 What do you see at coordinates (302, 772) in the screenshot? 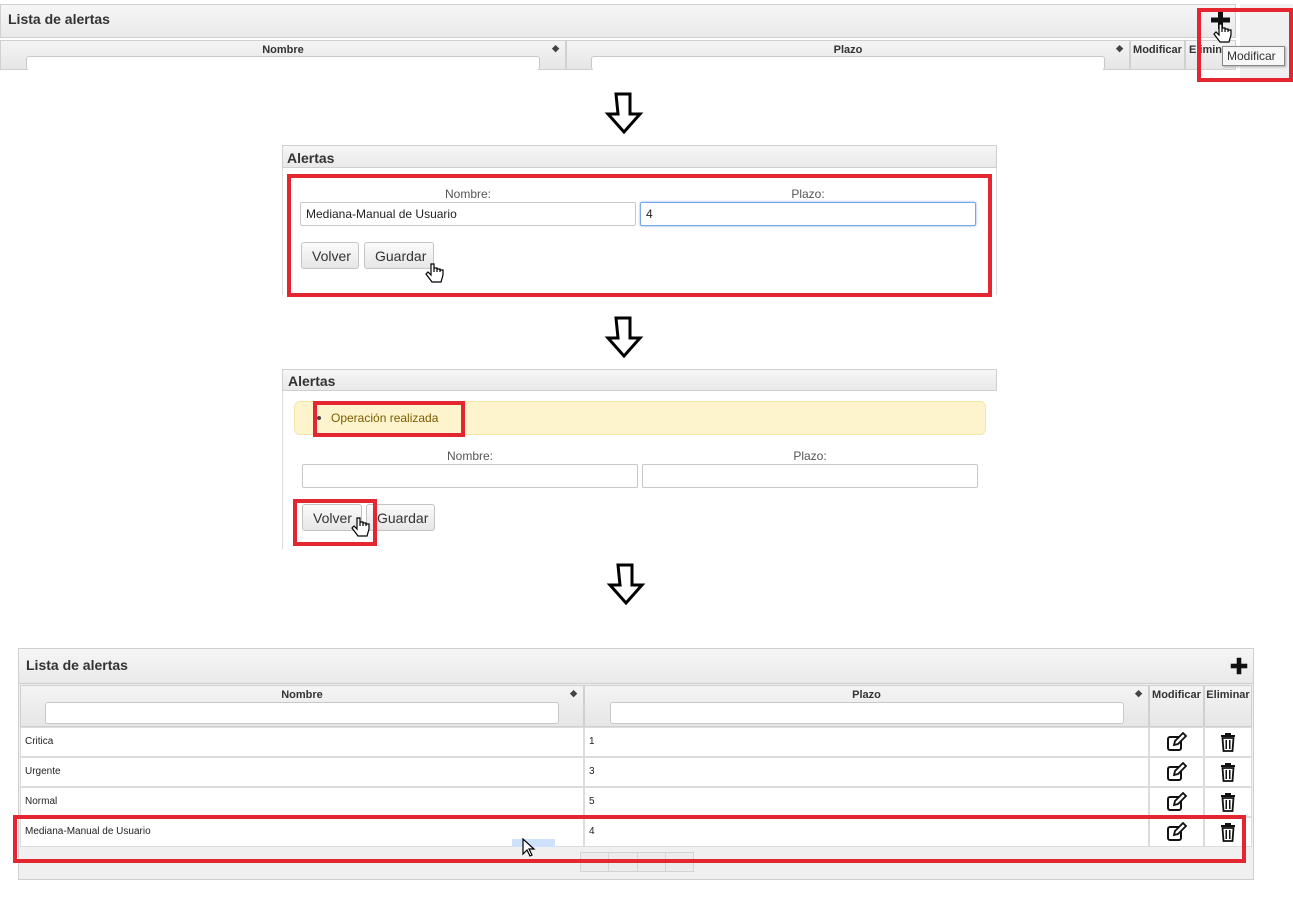
I see `cell-nombre: Urgente` at bounding box center [302, 772].